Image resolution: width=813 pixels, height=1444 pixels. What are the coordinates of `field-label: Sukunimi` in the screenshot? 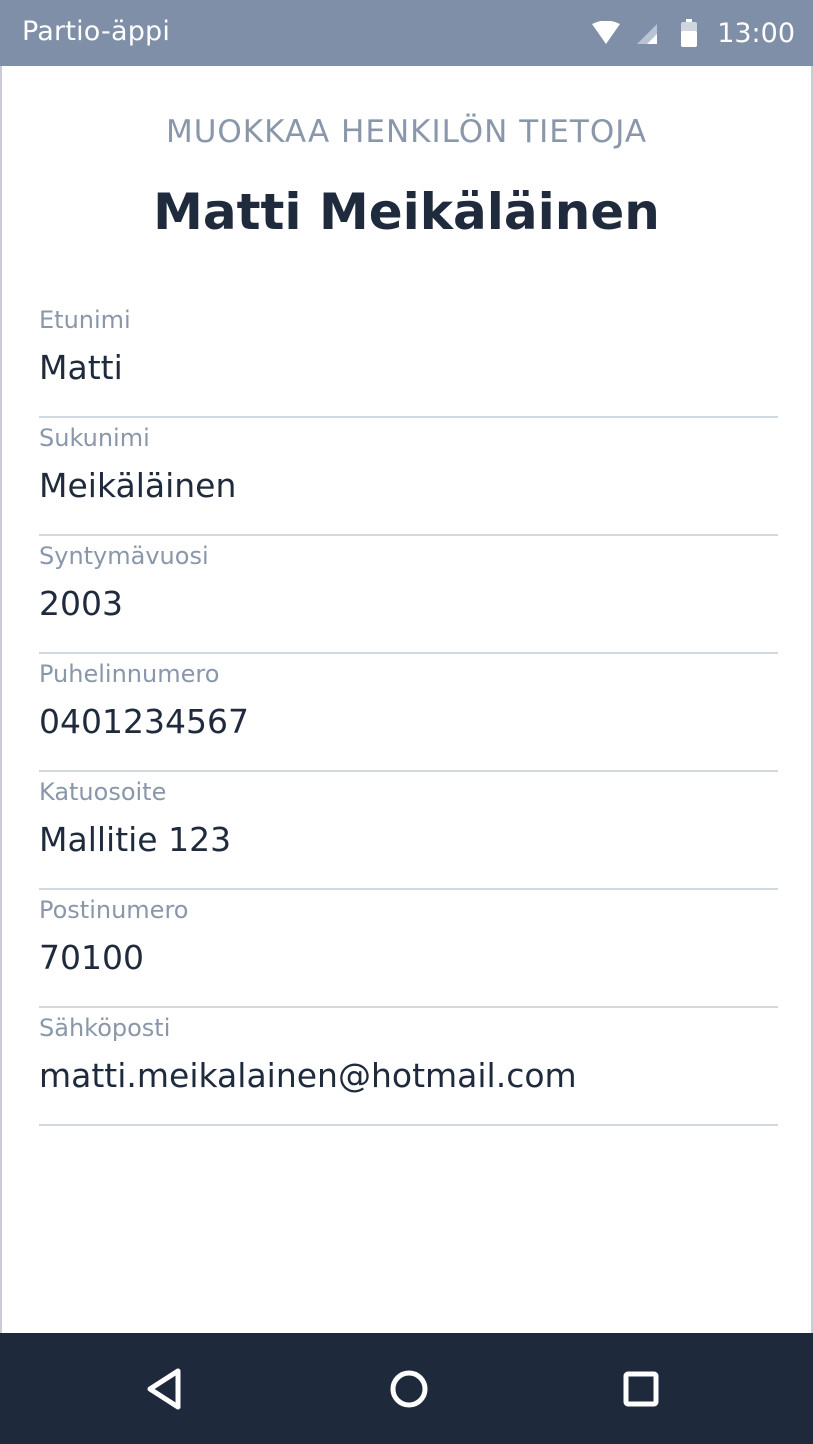 It's located at (94, 438).